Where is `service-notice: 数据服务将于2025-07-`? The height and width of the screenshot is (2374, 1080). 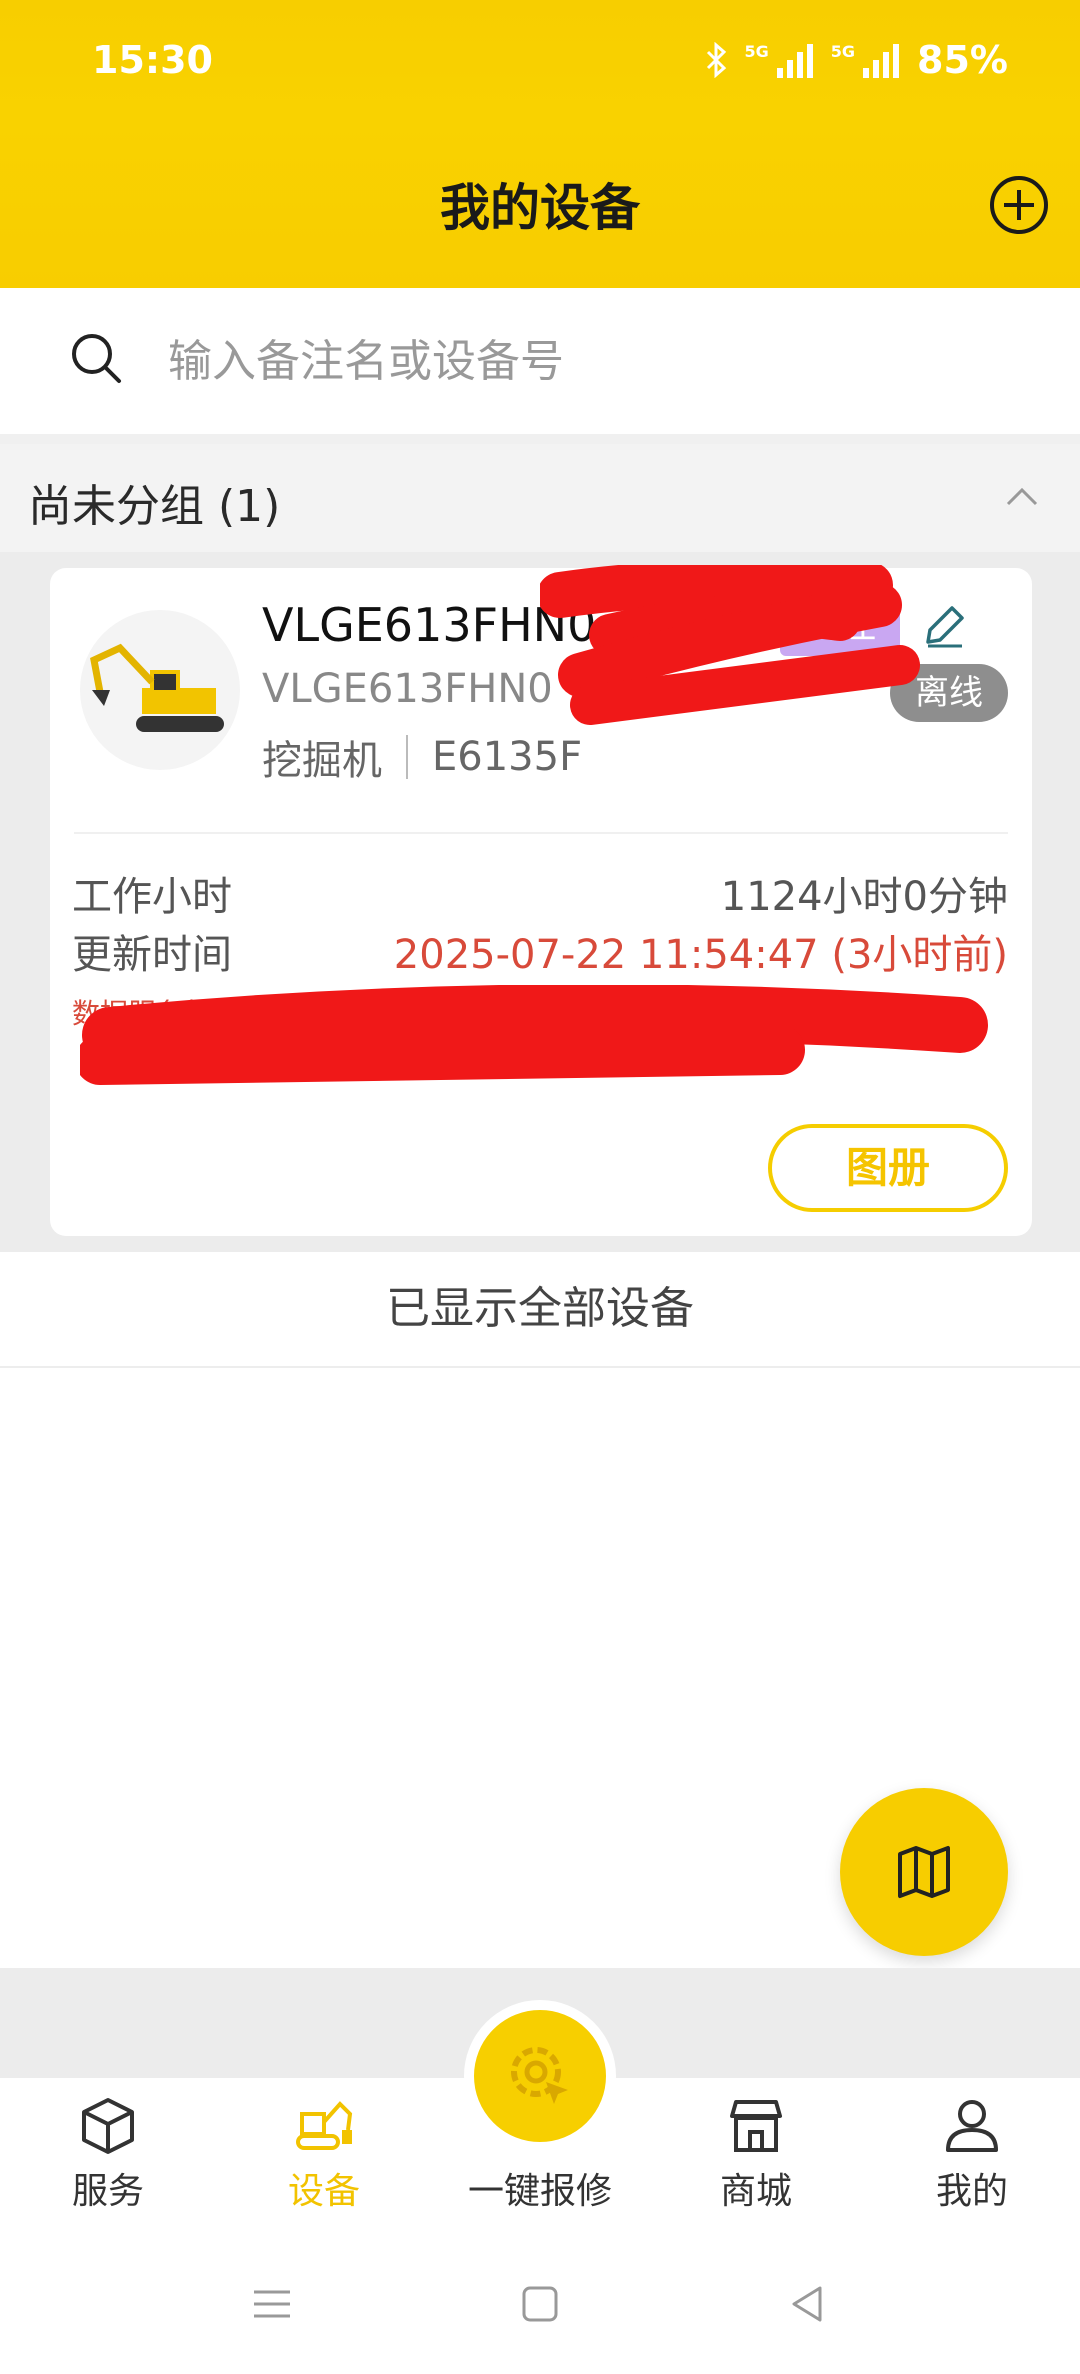 service-notice: 数据服务将于2025-07- is located at coordinates (220, 1013).